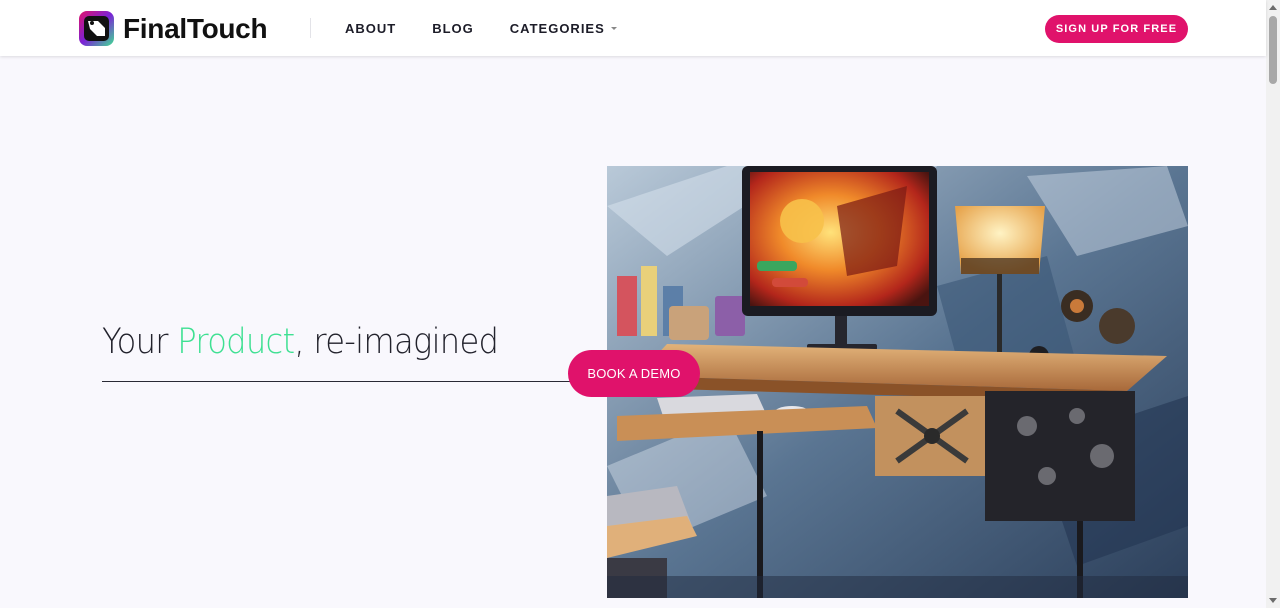  I want to click on book-demo-button: BOOK A DEMO, so click(634, 373).